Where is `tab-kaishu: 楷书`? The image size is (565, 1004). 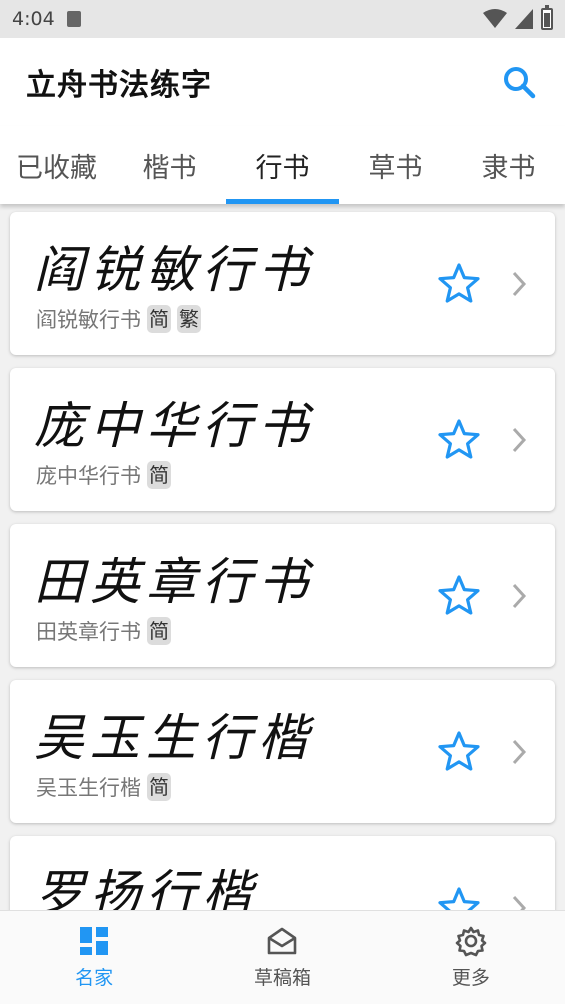
tab-kaishu: 楷书 is located at coordinates (169, 165).